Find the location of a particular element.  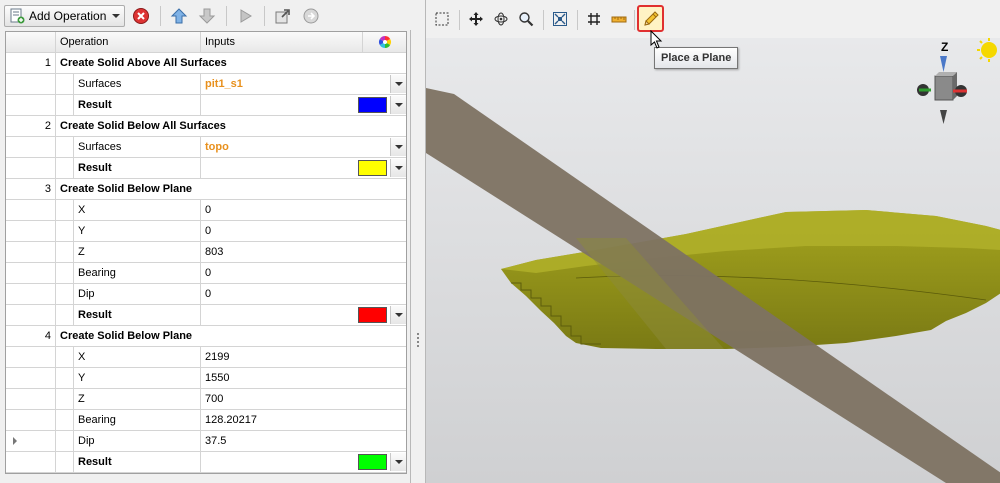

move-down-button is located at coordinates (207, 16).